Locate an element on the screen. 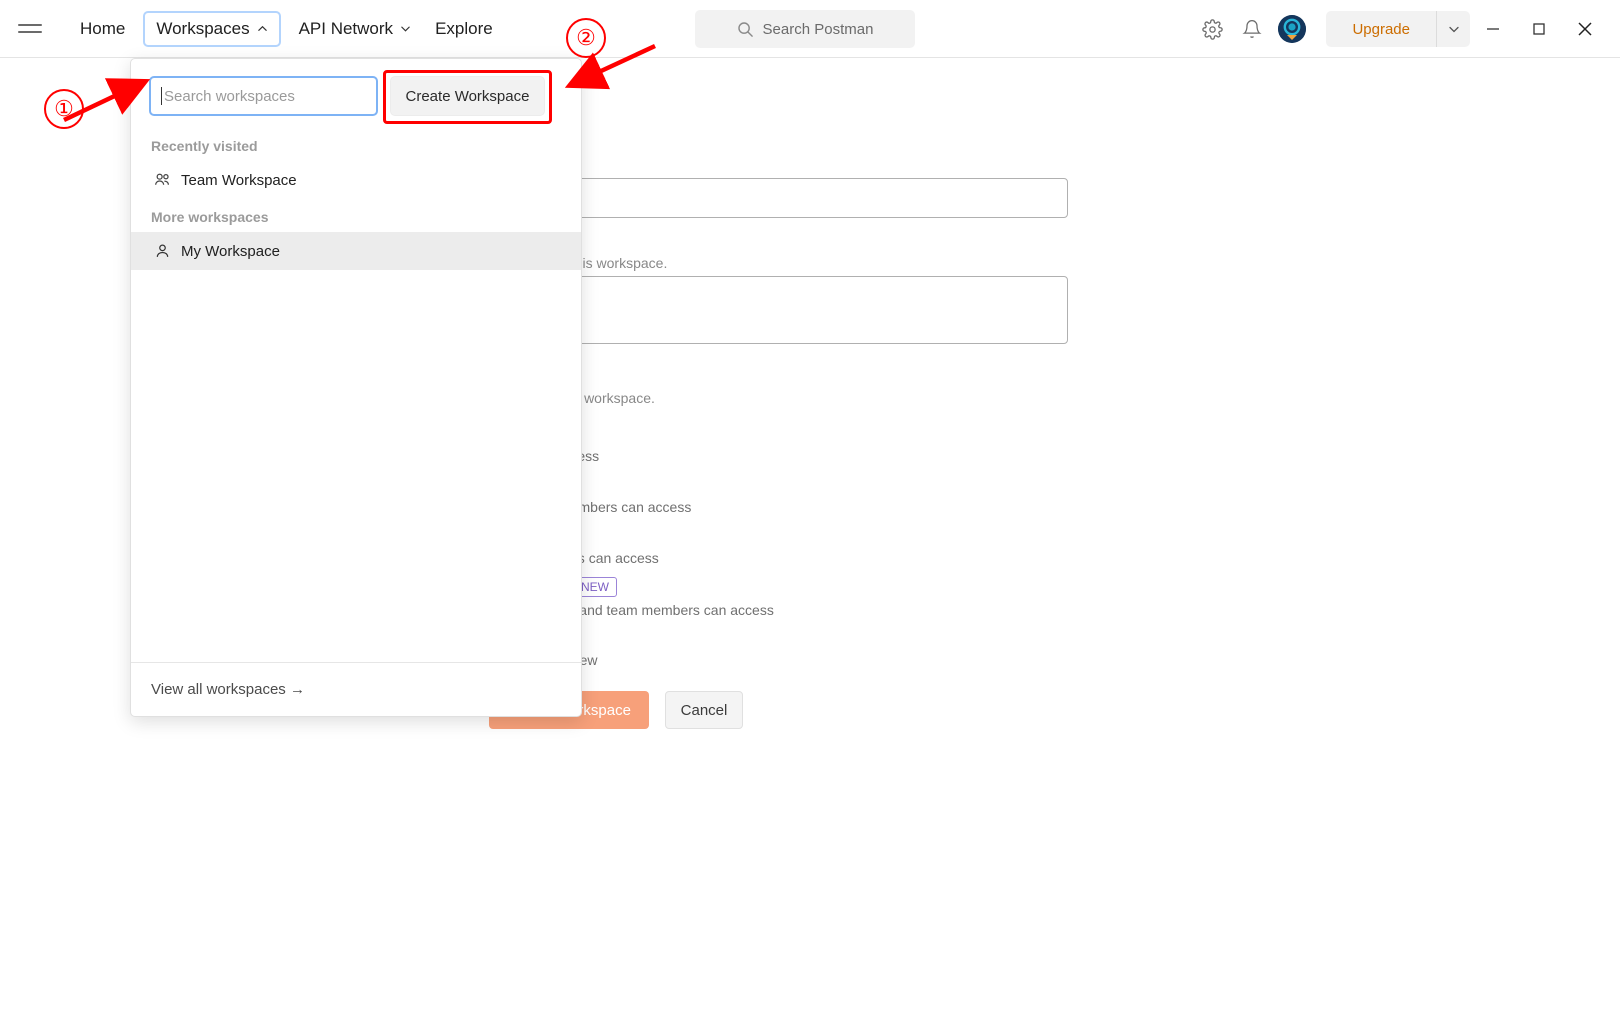 The height and width of the screenshot is (1010, 1620). workspace-item-label: My Workspace is located at coordinates (230, 251).